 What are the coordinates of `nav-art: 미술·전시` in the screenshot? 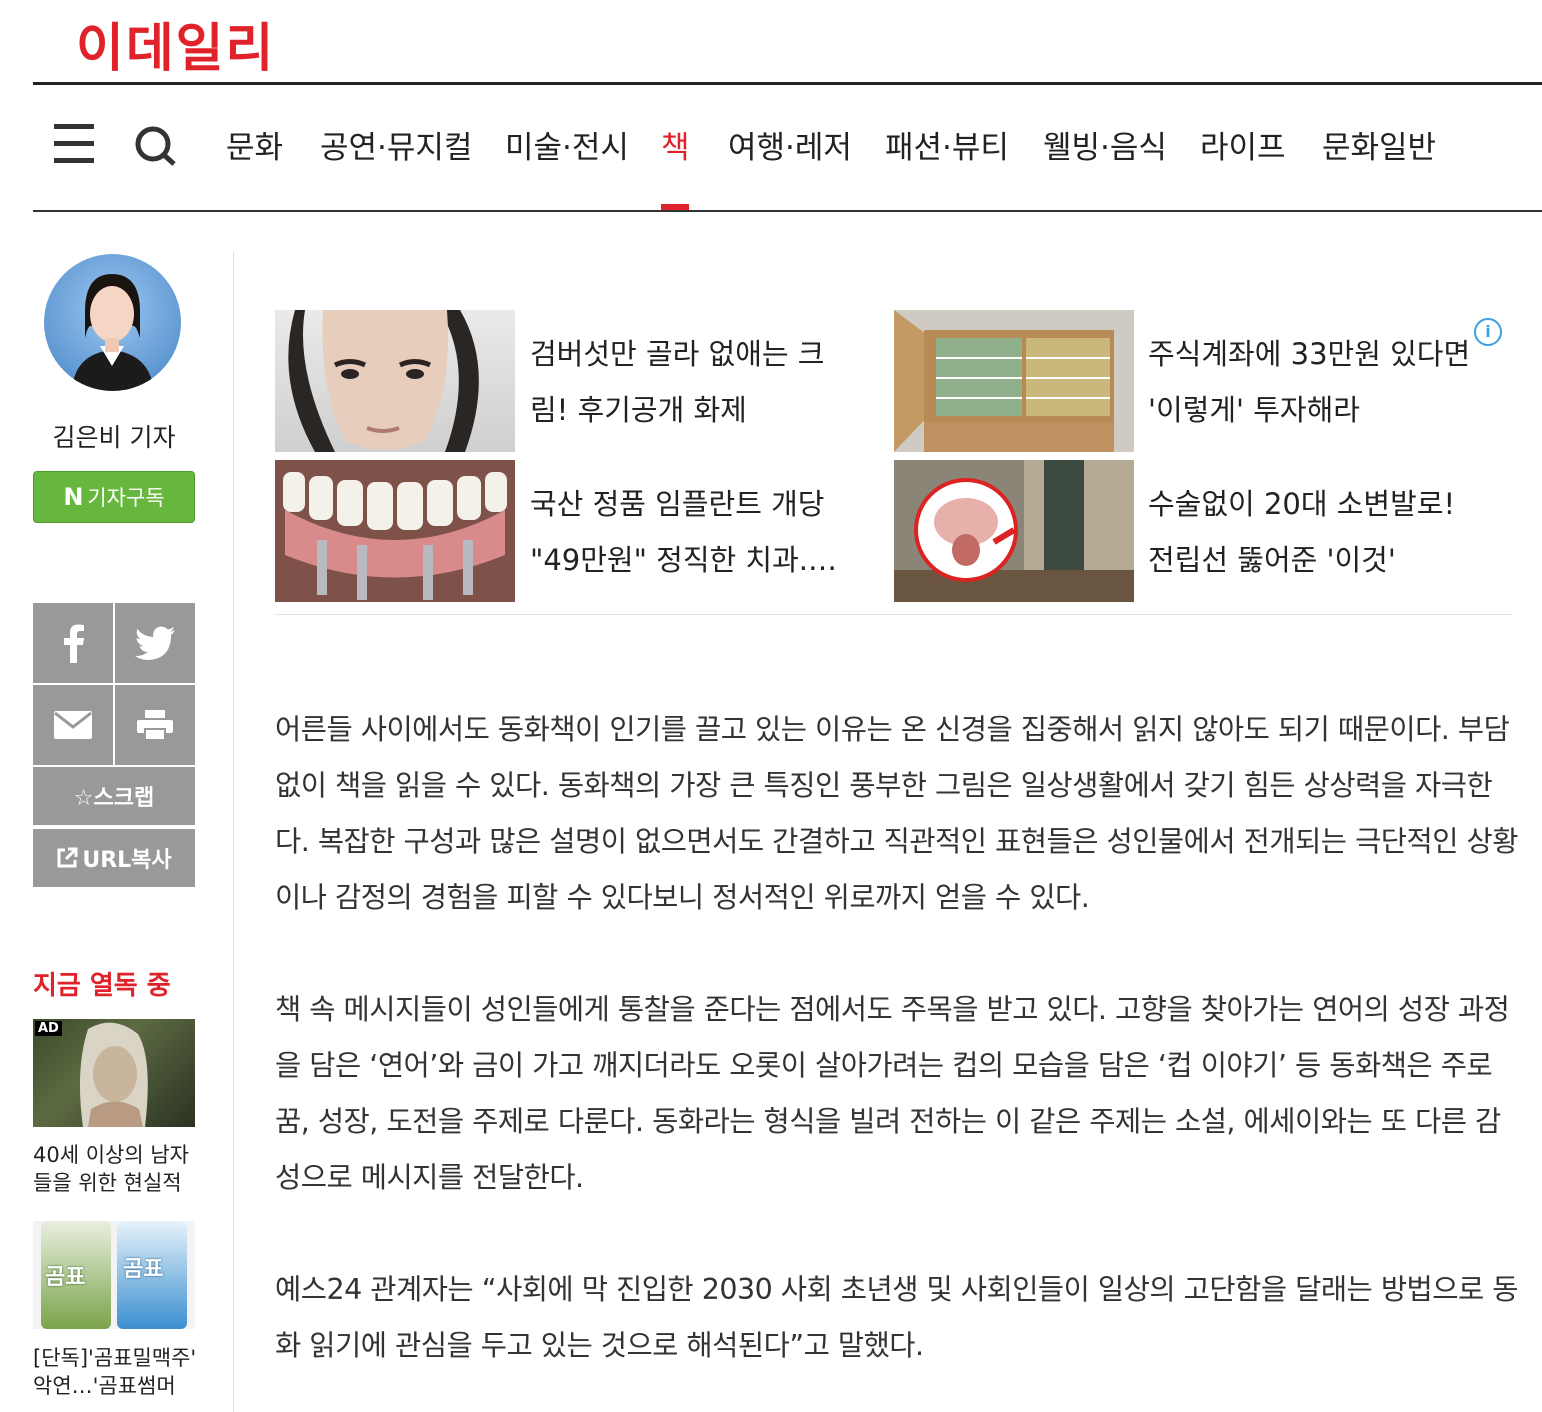 It's located at (567, 144).